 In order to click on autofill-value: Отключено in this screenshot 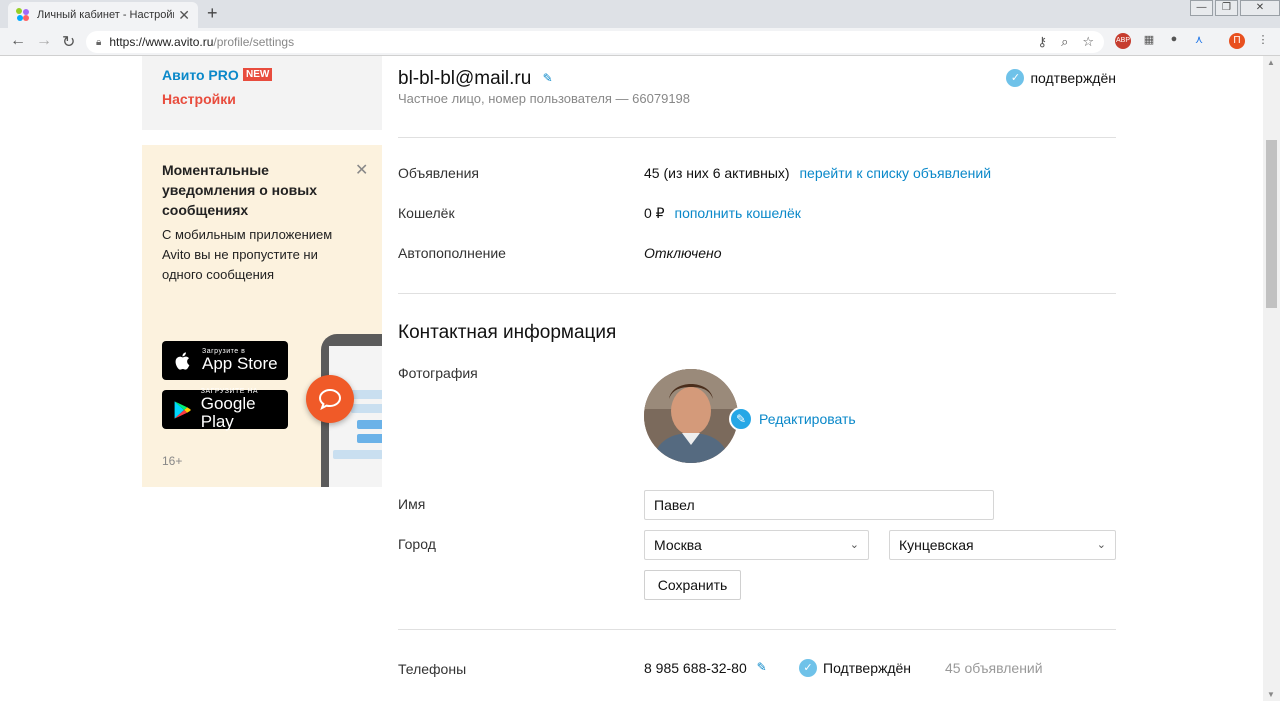, I will do `click(683, 253)`.